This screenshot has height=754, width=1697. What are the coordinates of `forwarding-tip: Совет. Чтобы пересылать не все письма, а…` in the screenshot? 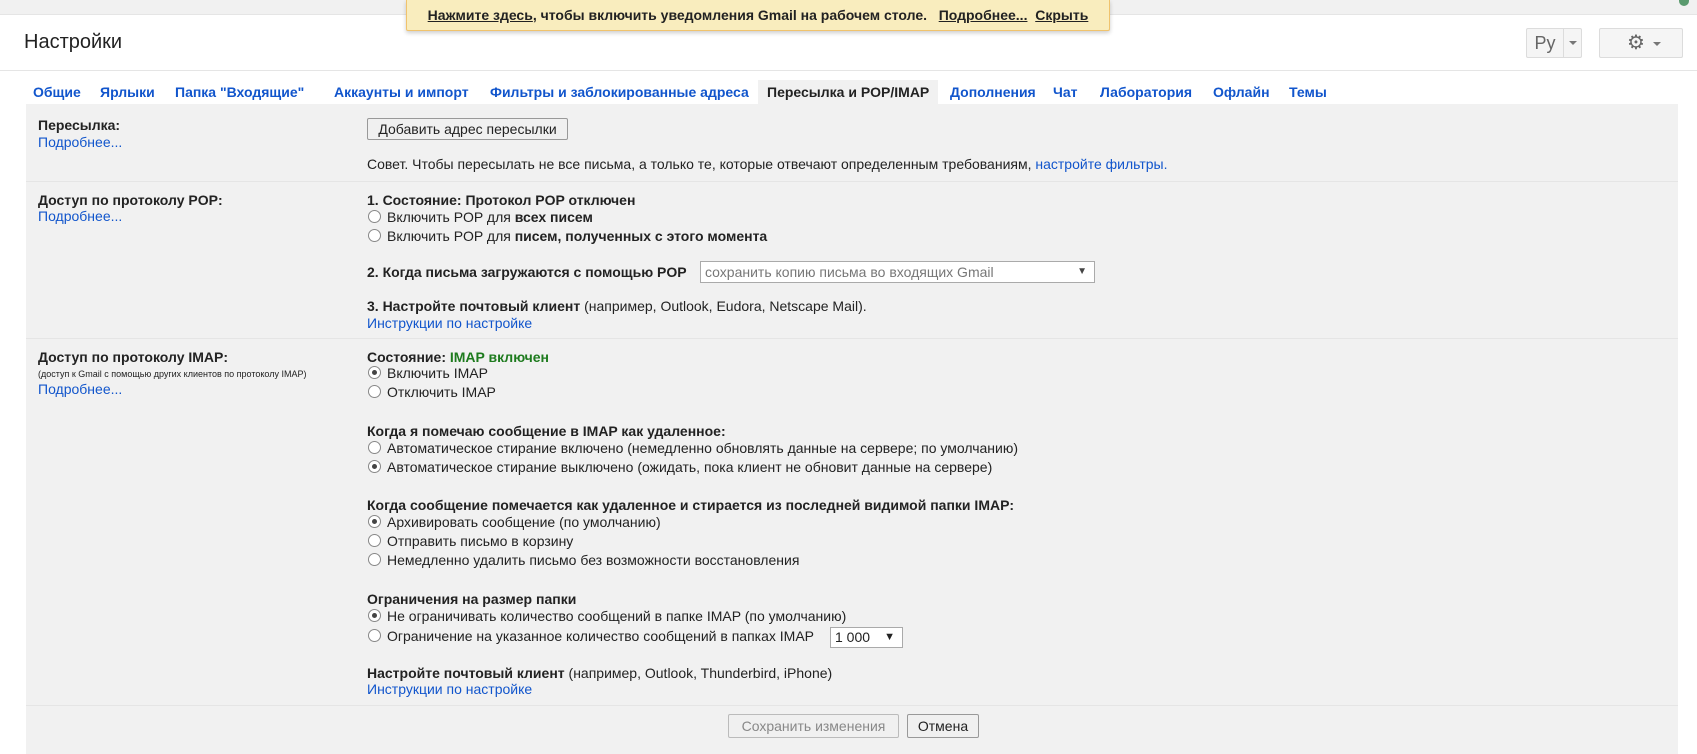 It's located at (767, 164).